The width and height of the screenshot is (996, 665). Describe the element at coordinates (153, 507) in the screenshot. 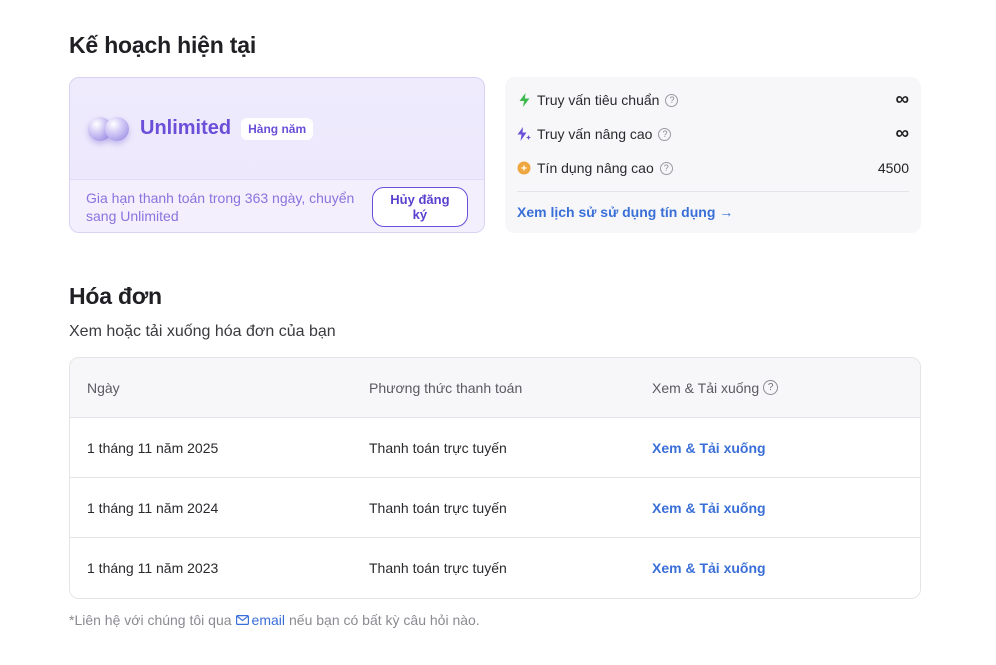

I see `invoice-date: 1 tháng 11 năm 2024` at that location.